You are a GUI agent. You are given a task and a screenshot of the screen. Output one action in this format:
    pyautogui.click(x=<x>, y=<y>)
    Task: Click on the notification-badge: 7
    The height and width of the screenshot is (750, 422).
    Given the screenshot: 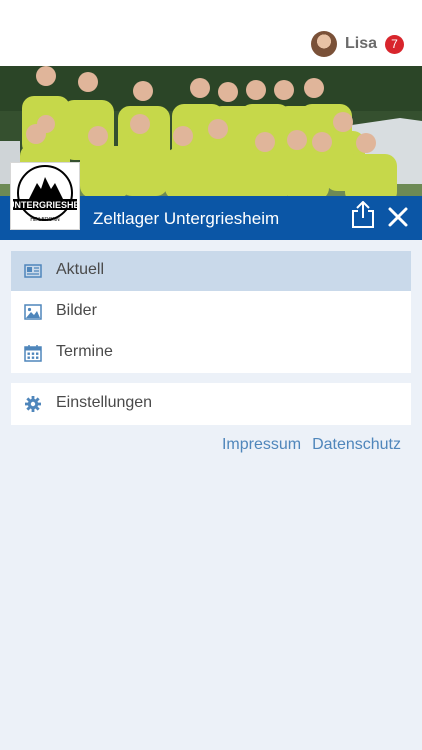 What is the action you would take?
    pyautogui.click(x=394, y=44)
    